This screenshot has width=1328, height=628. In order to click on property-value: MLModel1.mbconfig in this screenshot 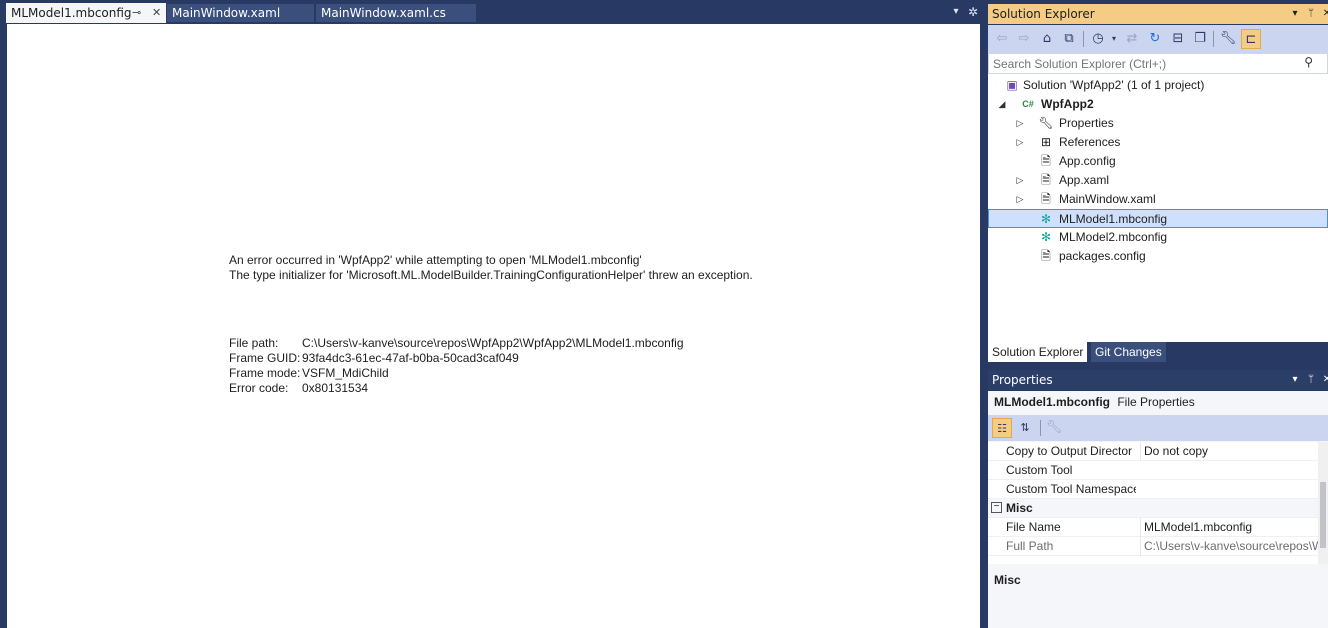, I will do `click(1229, 527)`.